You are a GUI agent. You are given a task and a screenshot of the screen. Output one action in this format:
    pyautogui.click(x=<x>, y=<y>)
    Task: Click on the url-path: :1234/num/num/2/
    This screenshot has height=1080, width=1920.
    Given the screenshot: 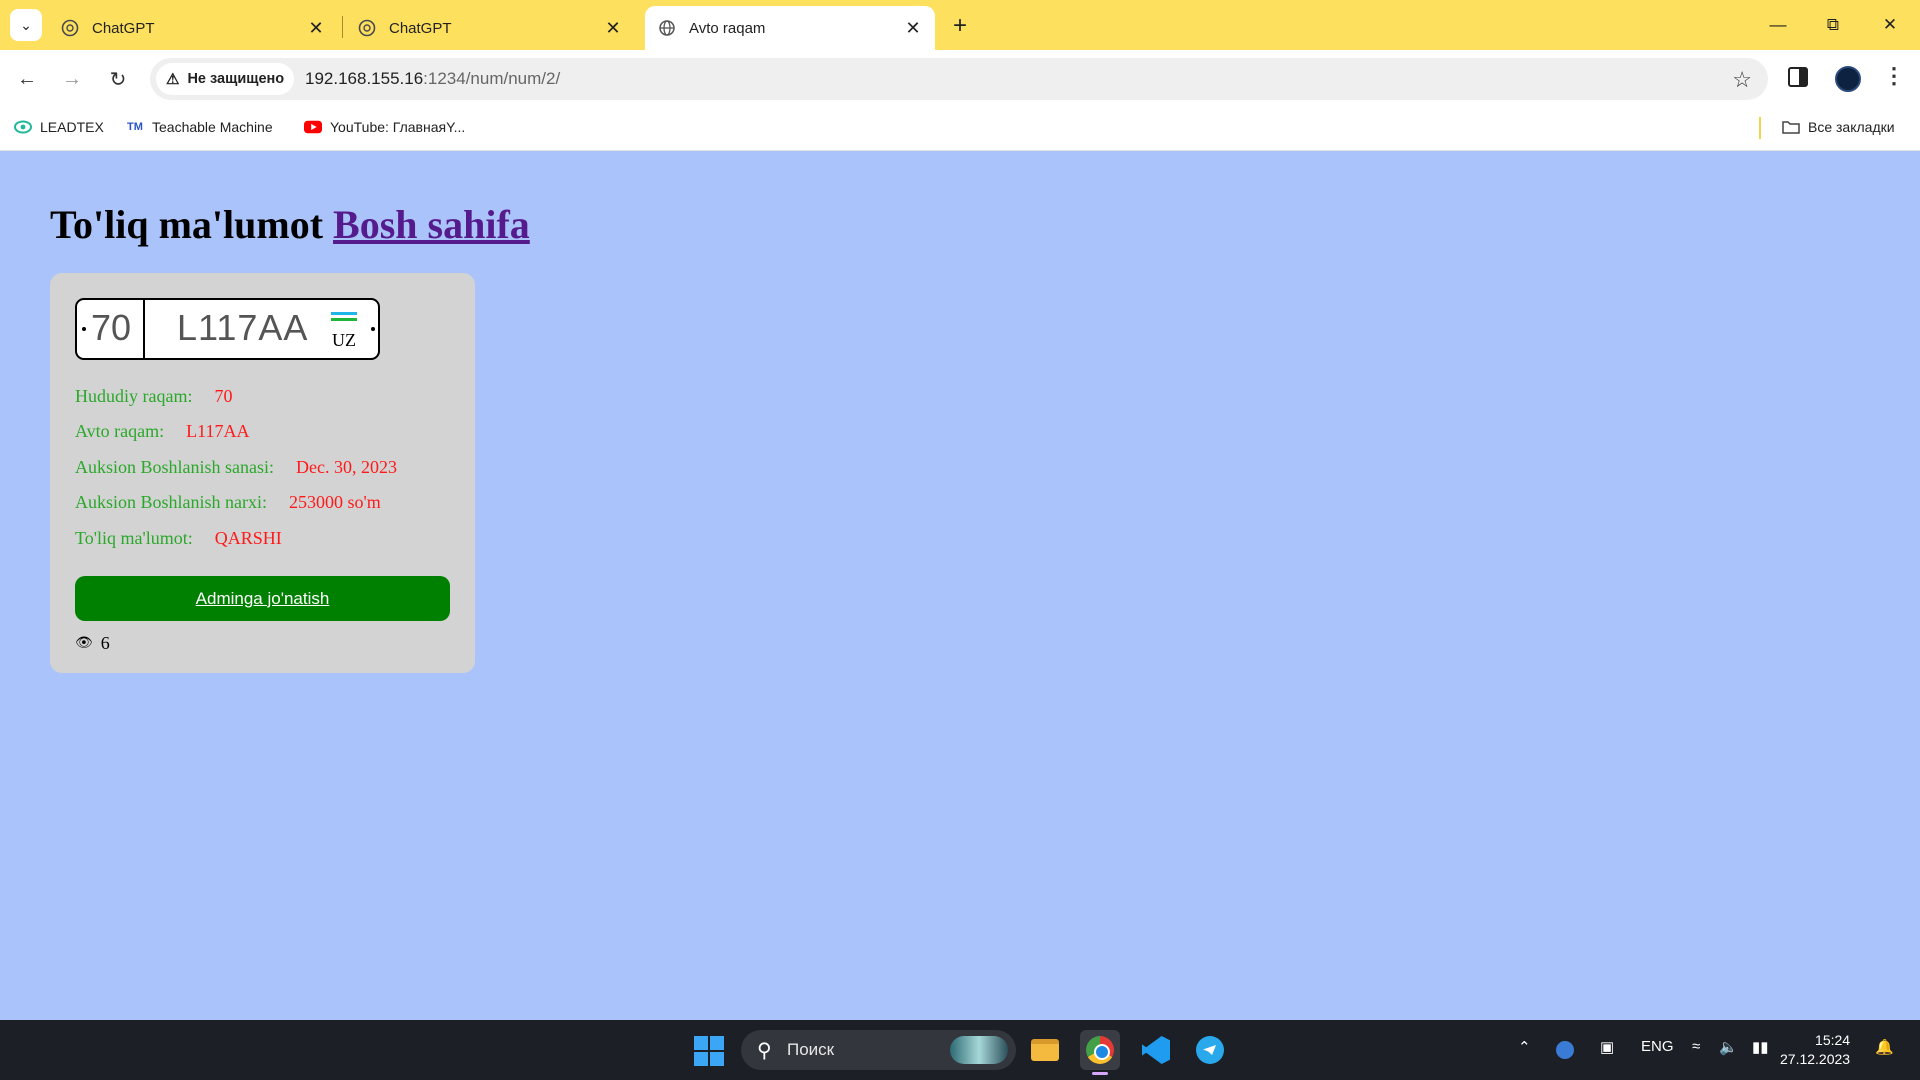 What is the action you would take?
    pyautogui.click(x=492, y=78)
    